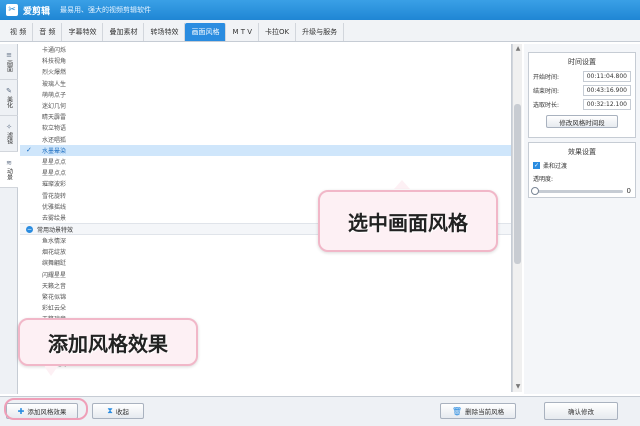 This screenshot has height=426, width=640. I want to click on list-item: 彩虹云朵, so click(265, 307).